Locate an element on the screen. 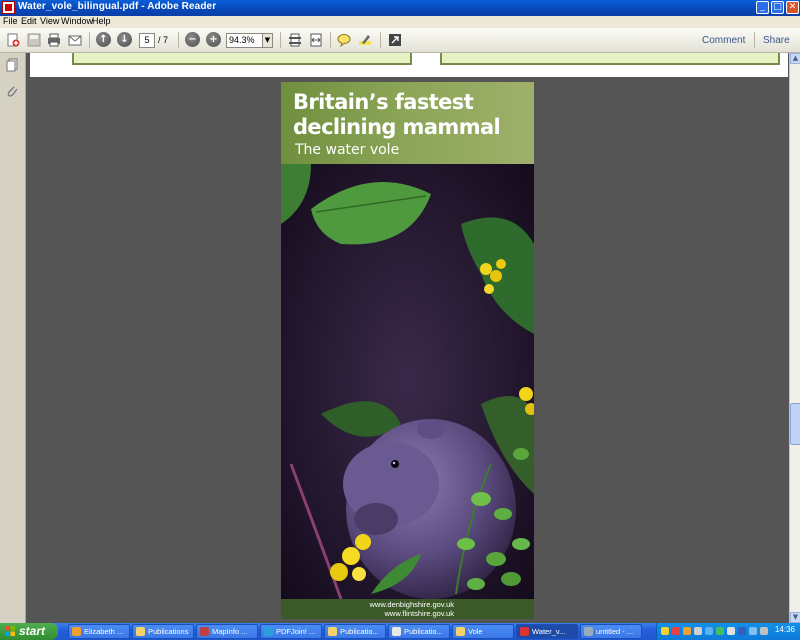  menu-view: View is located at coordinates (49, 21).